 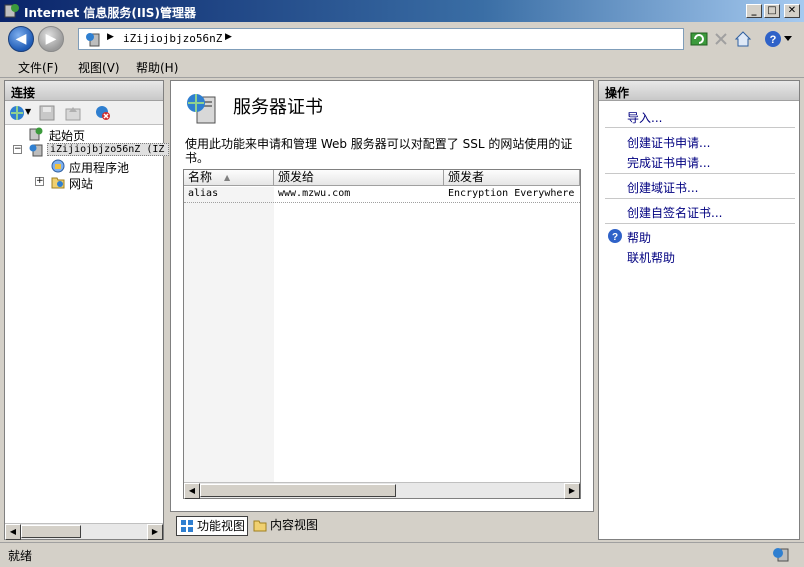 I want to click on action-help: 帮助, so click(x=639, y=237).